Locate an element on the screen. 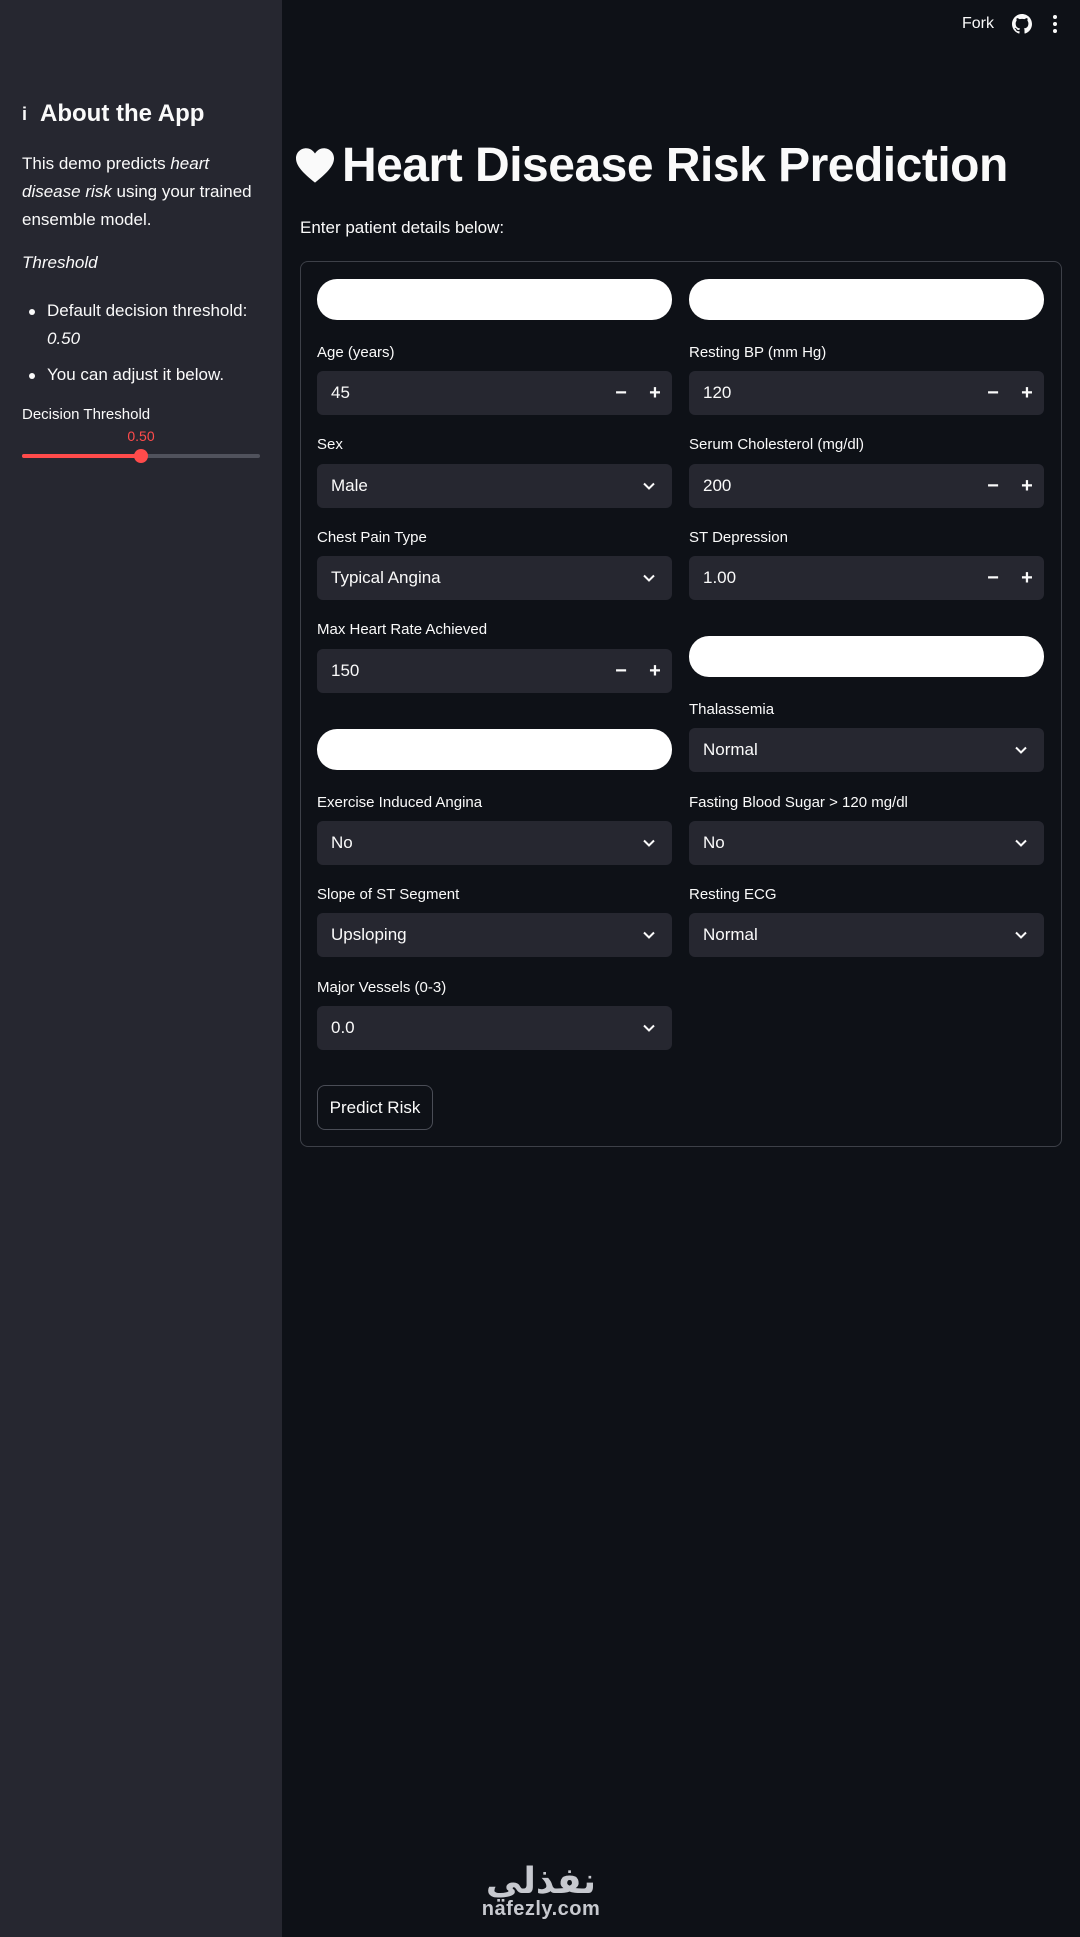 Image resolution: width=1080 pixels, height=1937 pixels. exercise-angina-select: No is located at coordinates (494, 843).